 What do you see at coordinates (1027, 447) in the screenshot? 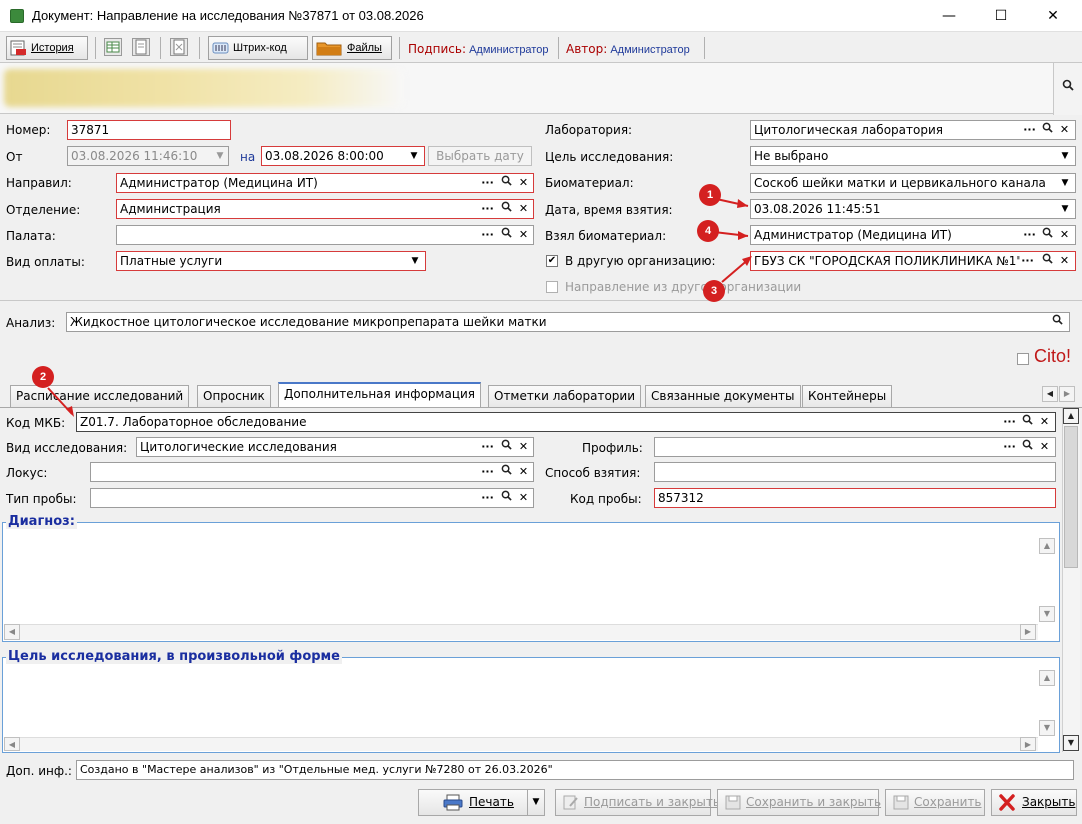
I see `profile-search-icon` at bounding box center [1027, 447].